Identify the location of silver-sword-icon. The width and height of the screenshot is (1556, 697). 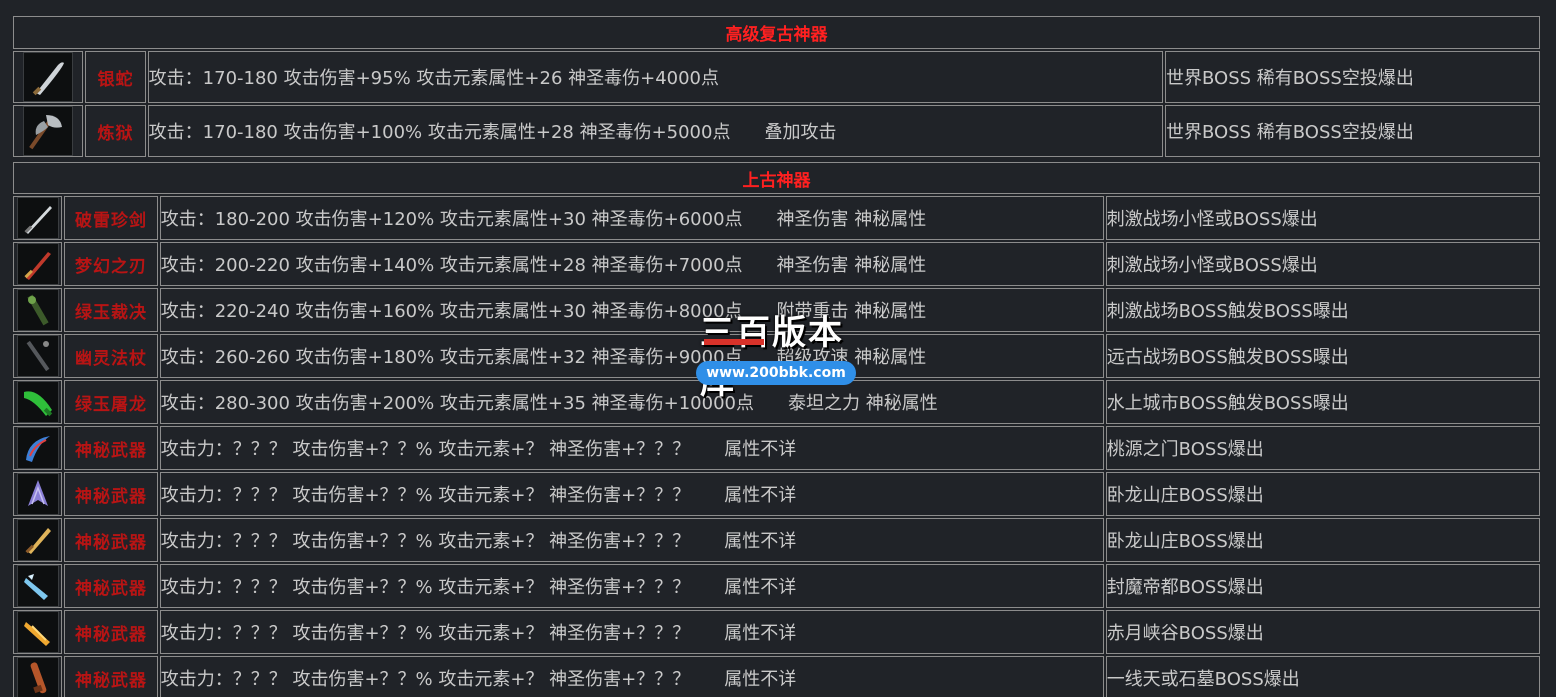
(37, 218).